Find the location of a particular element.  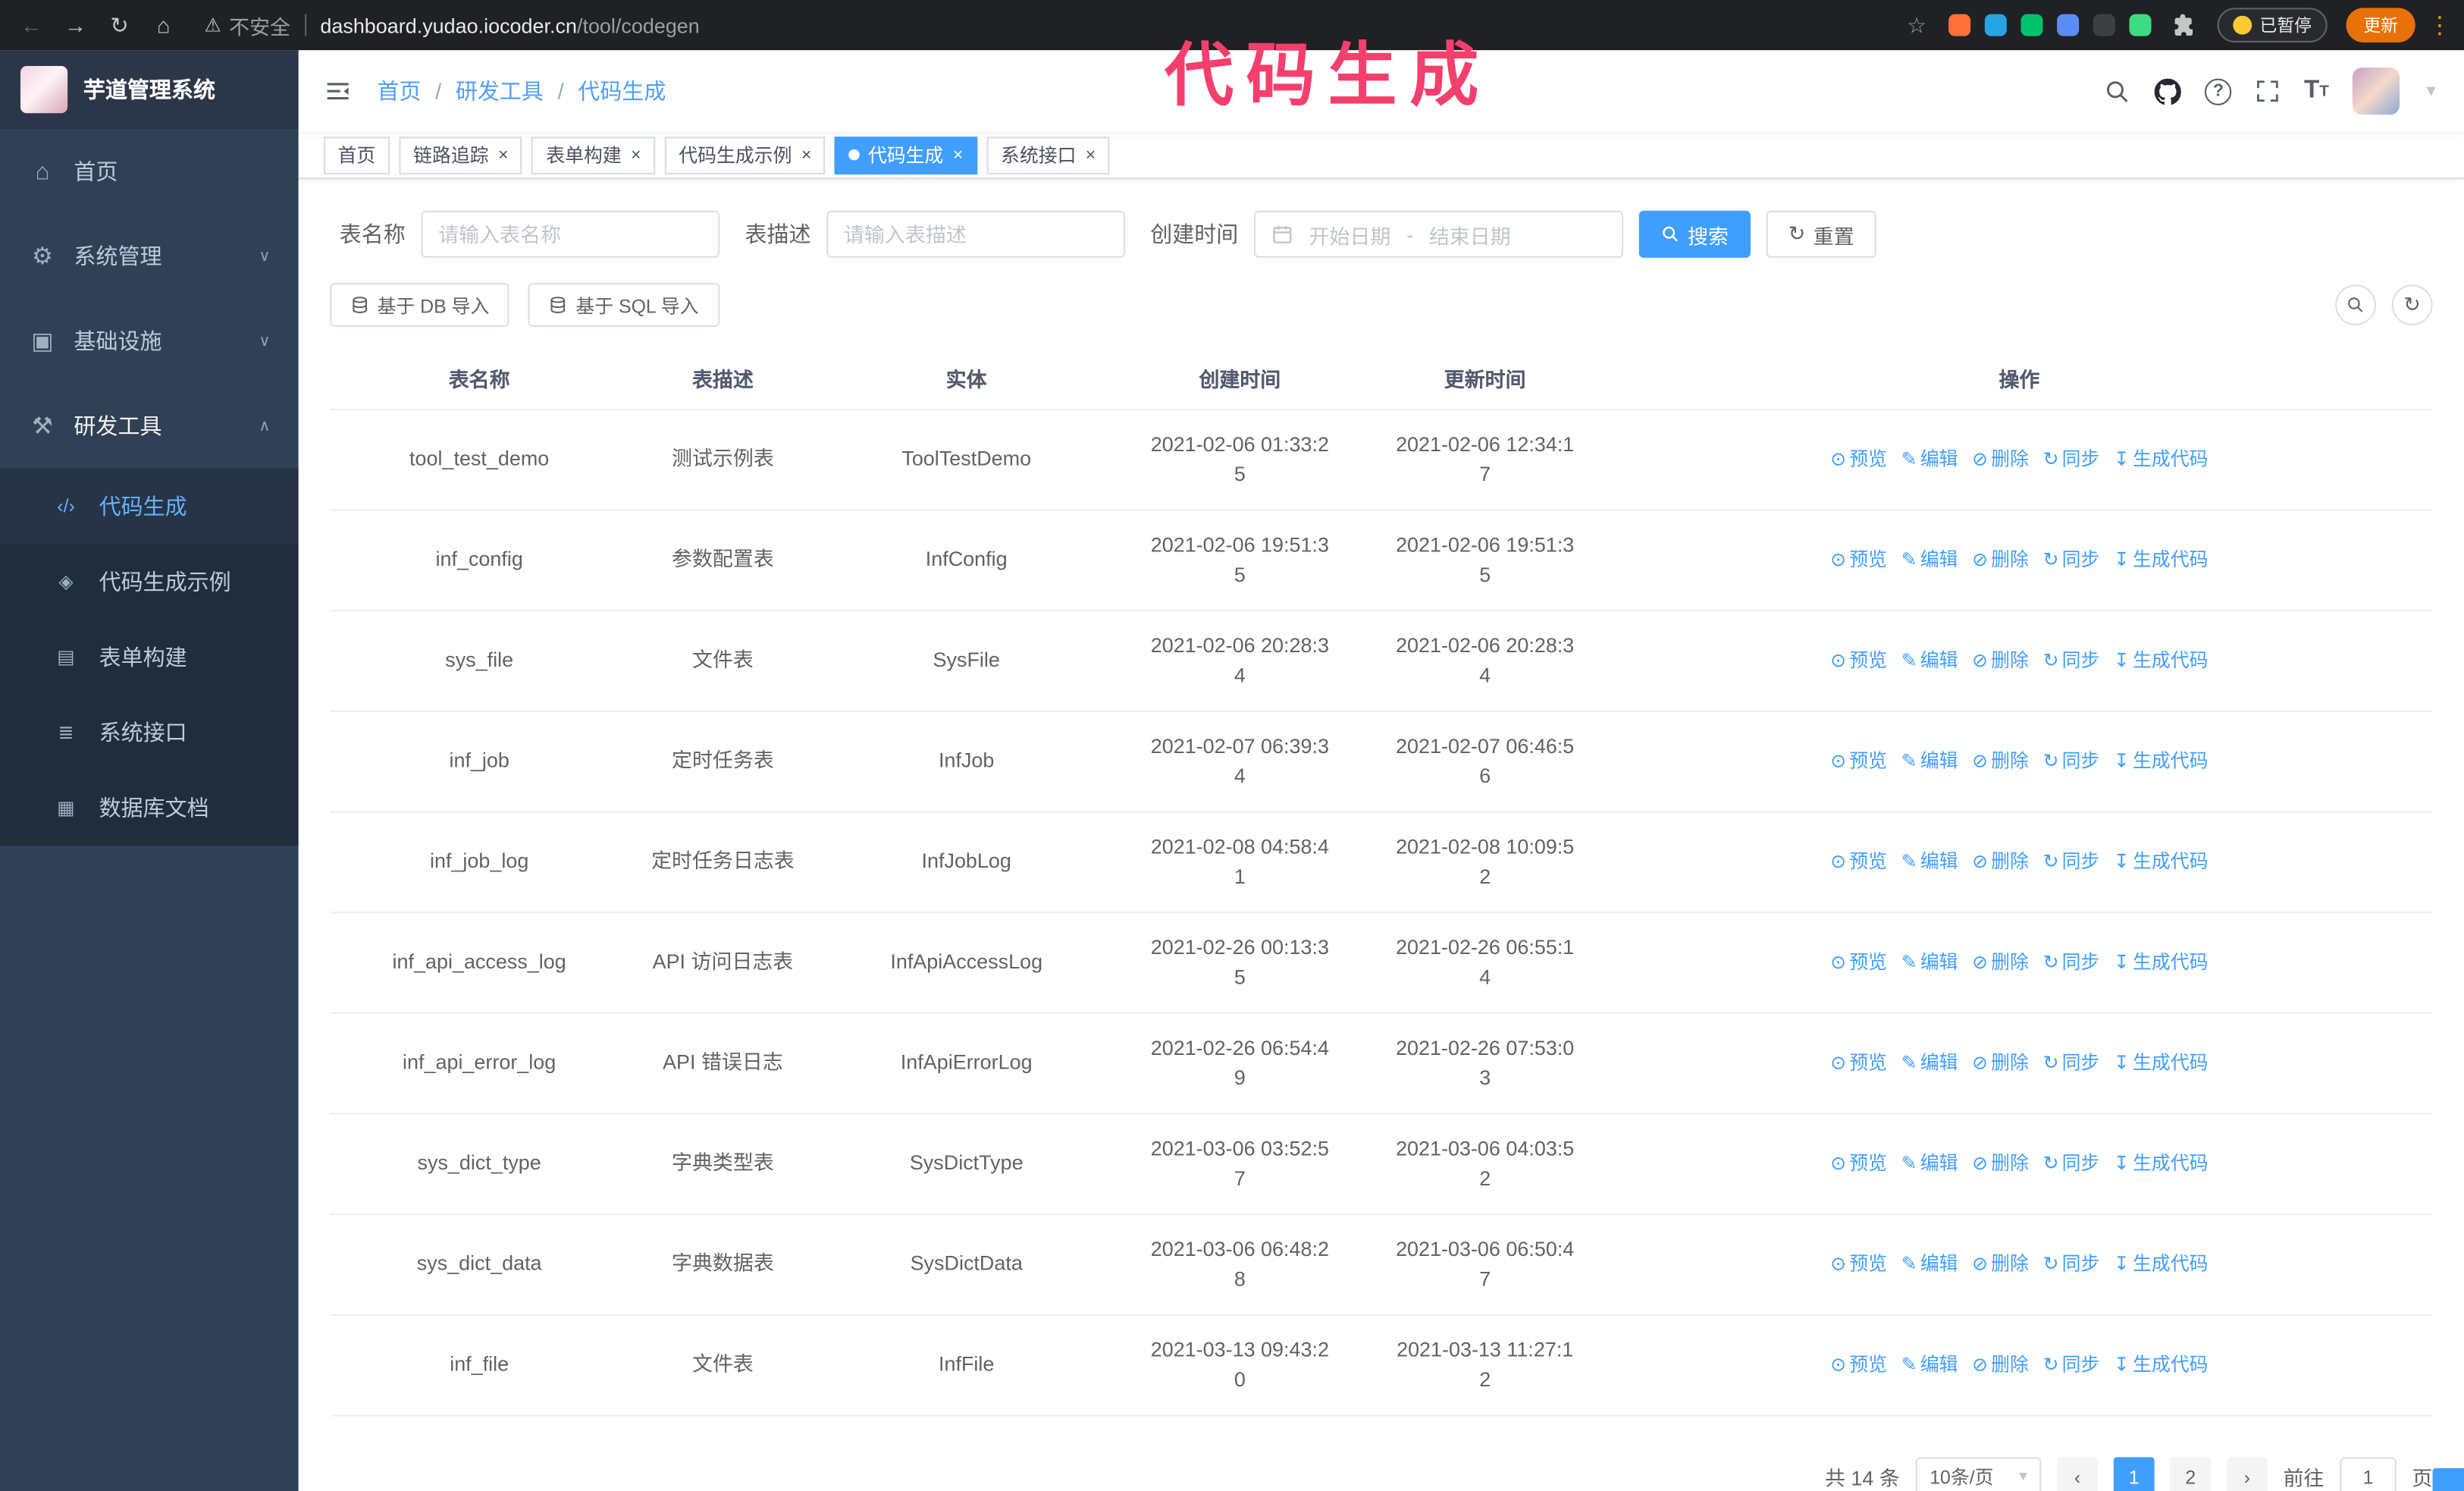

extension-dark-icon is located at coordinates (2104, 25).